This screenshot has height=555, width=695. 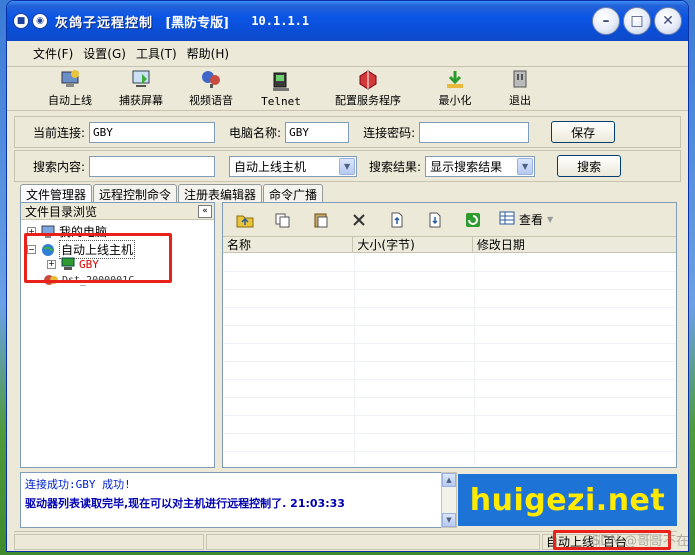 I want to click on menu-bar: 文件(F) 设置(G) 工具(T) 帮助(H), so click(x=347, y=54).